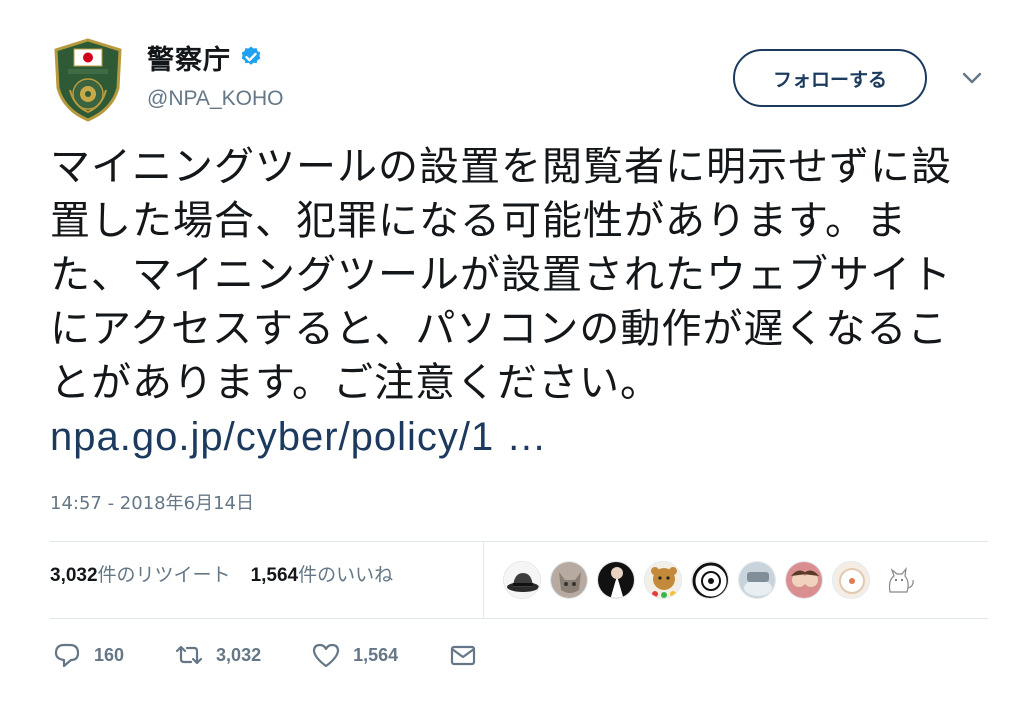  Describe the element at coordinates (152, 502) in the screenshot. I see `timestamp: 14:57 - 2018年6月14日` at that location.